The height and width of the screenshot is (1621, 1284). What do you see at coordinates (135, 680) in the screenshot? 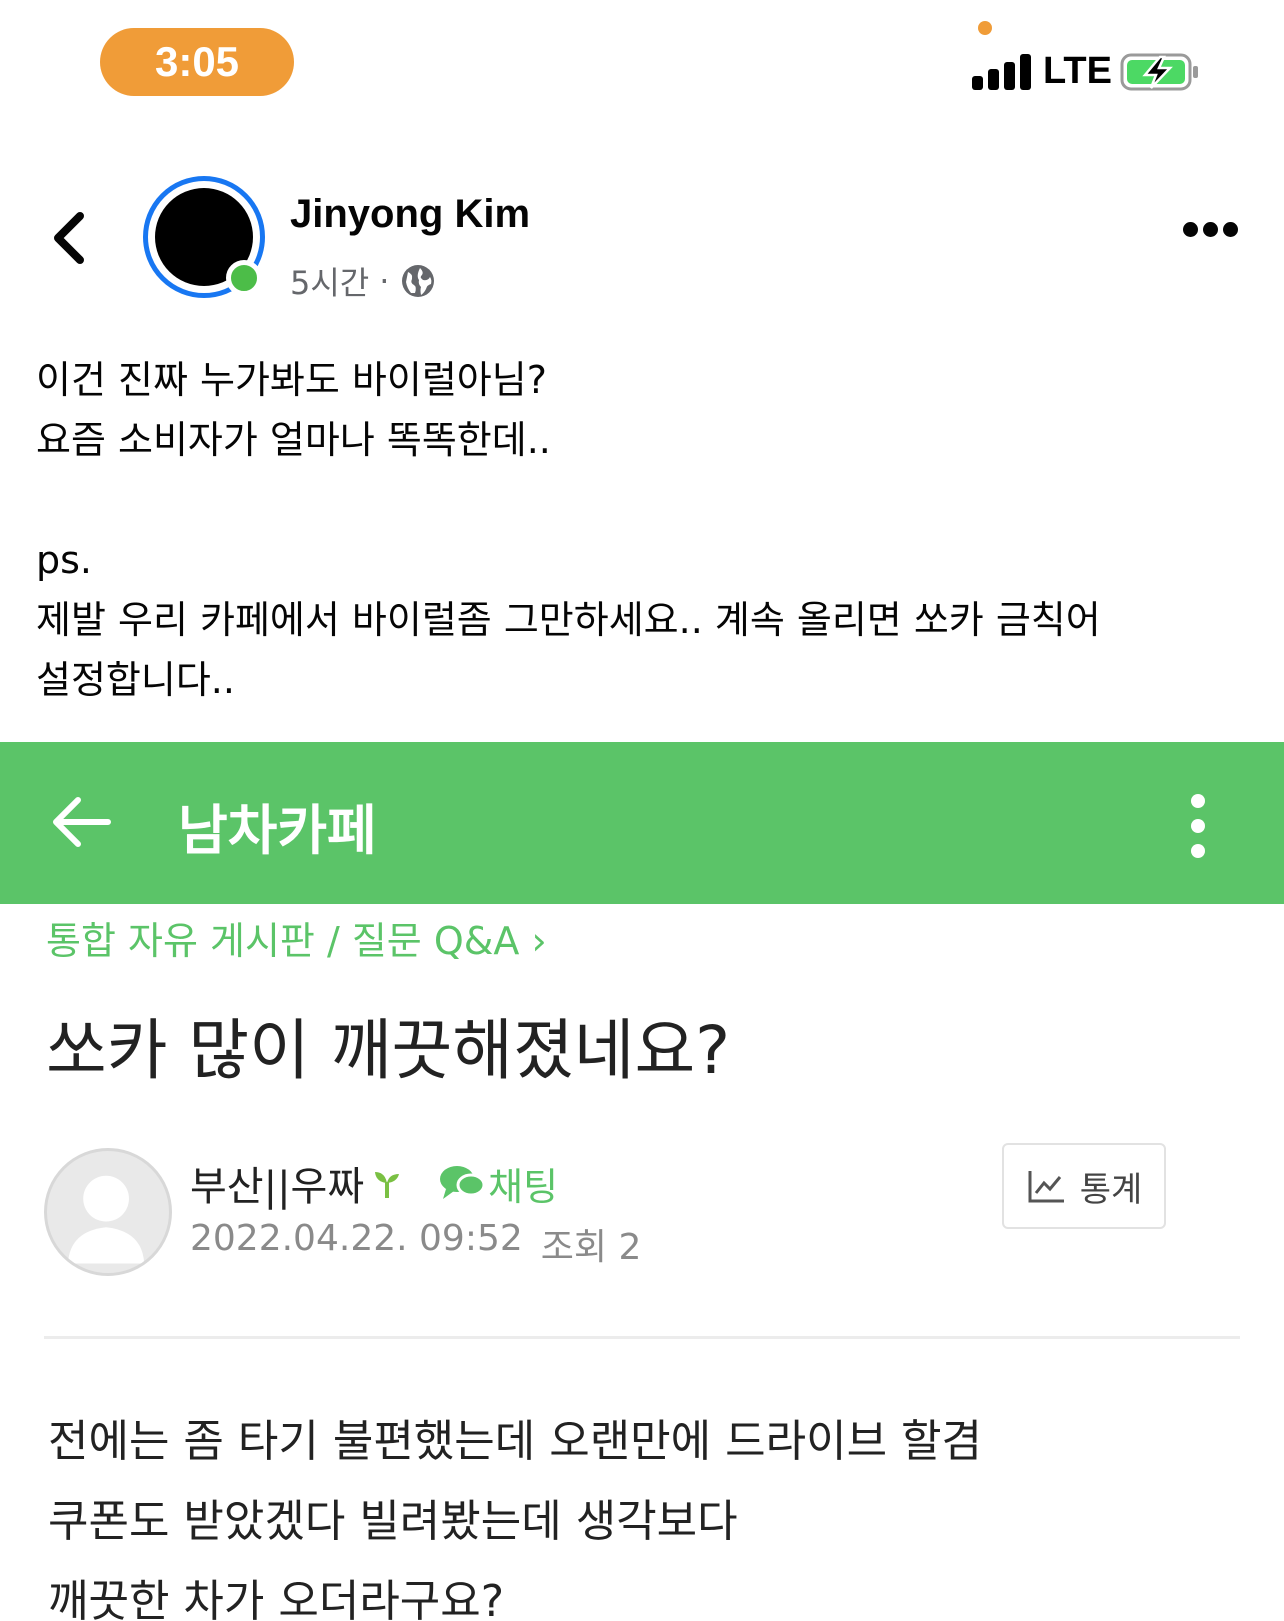
I see `post-line: 설정합니다..` at bounding box center [135, 680].